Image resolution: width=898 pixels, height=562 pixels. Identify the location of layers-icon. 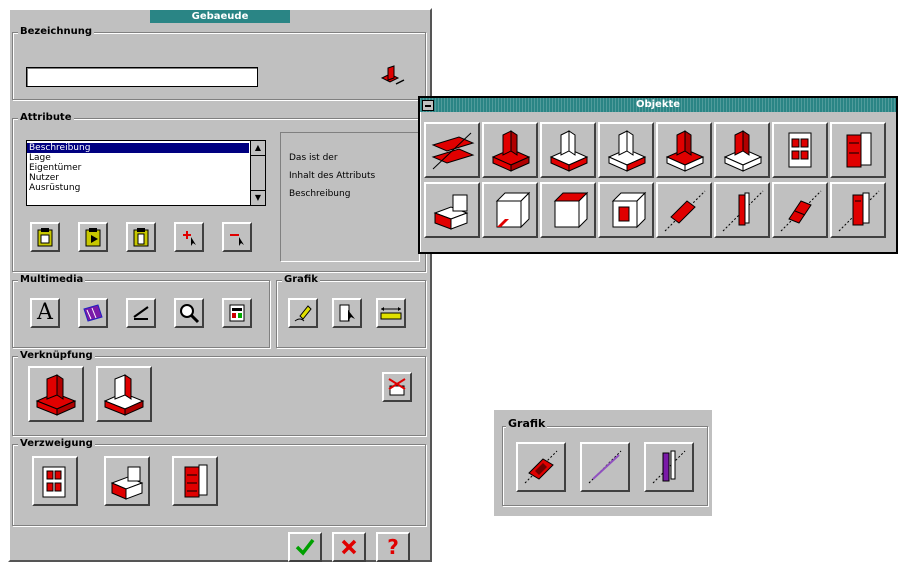
(453, 151).